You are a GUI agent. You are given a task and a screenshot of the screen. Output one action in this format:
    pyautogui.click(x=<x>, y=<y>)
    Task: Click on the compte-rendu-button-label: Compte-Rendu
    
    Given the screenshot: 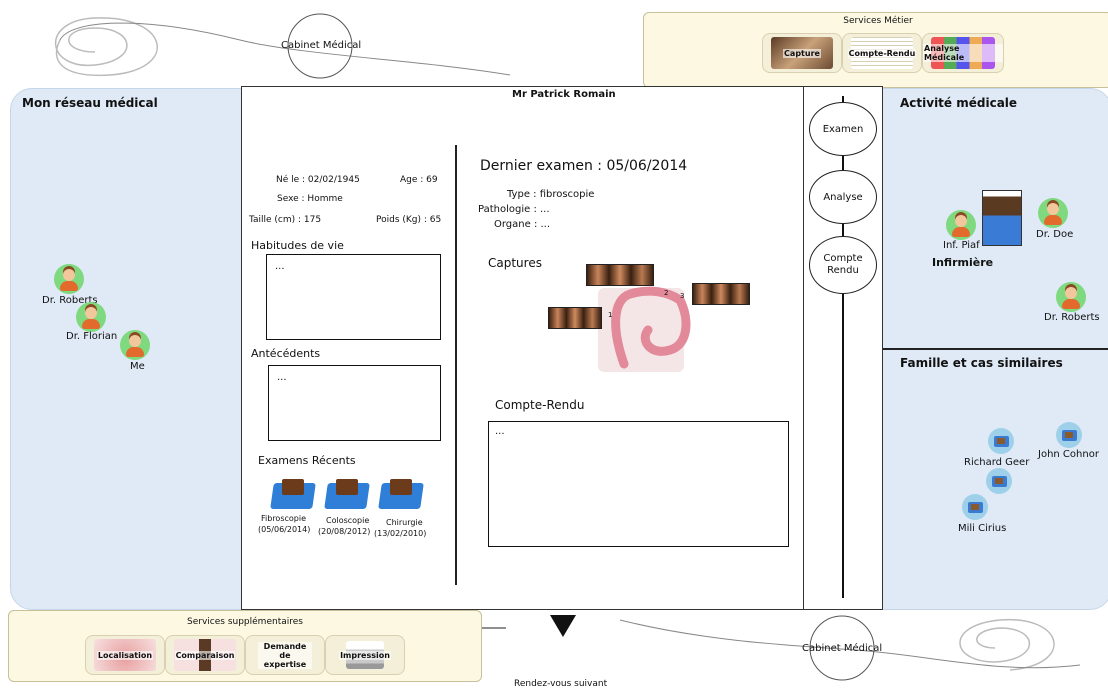 What is the action you would take?
    pyautogui.click(x=882, y=53)
    